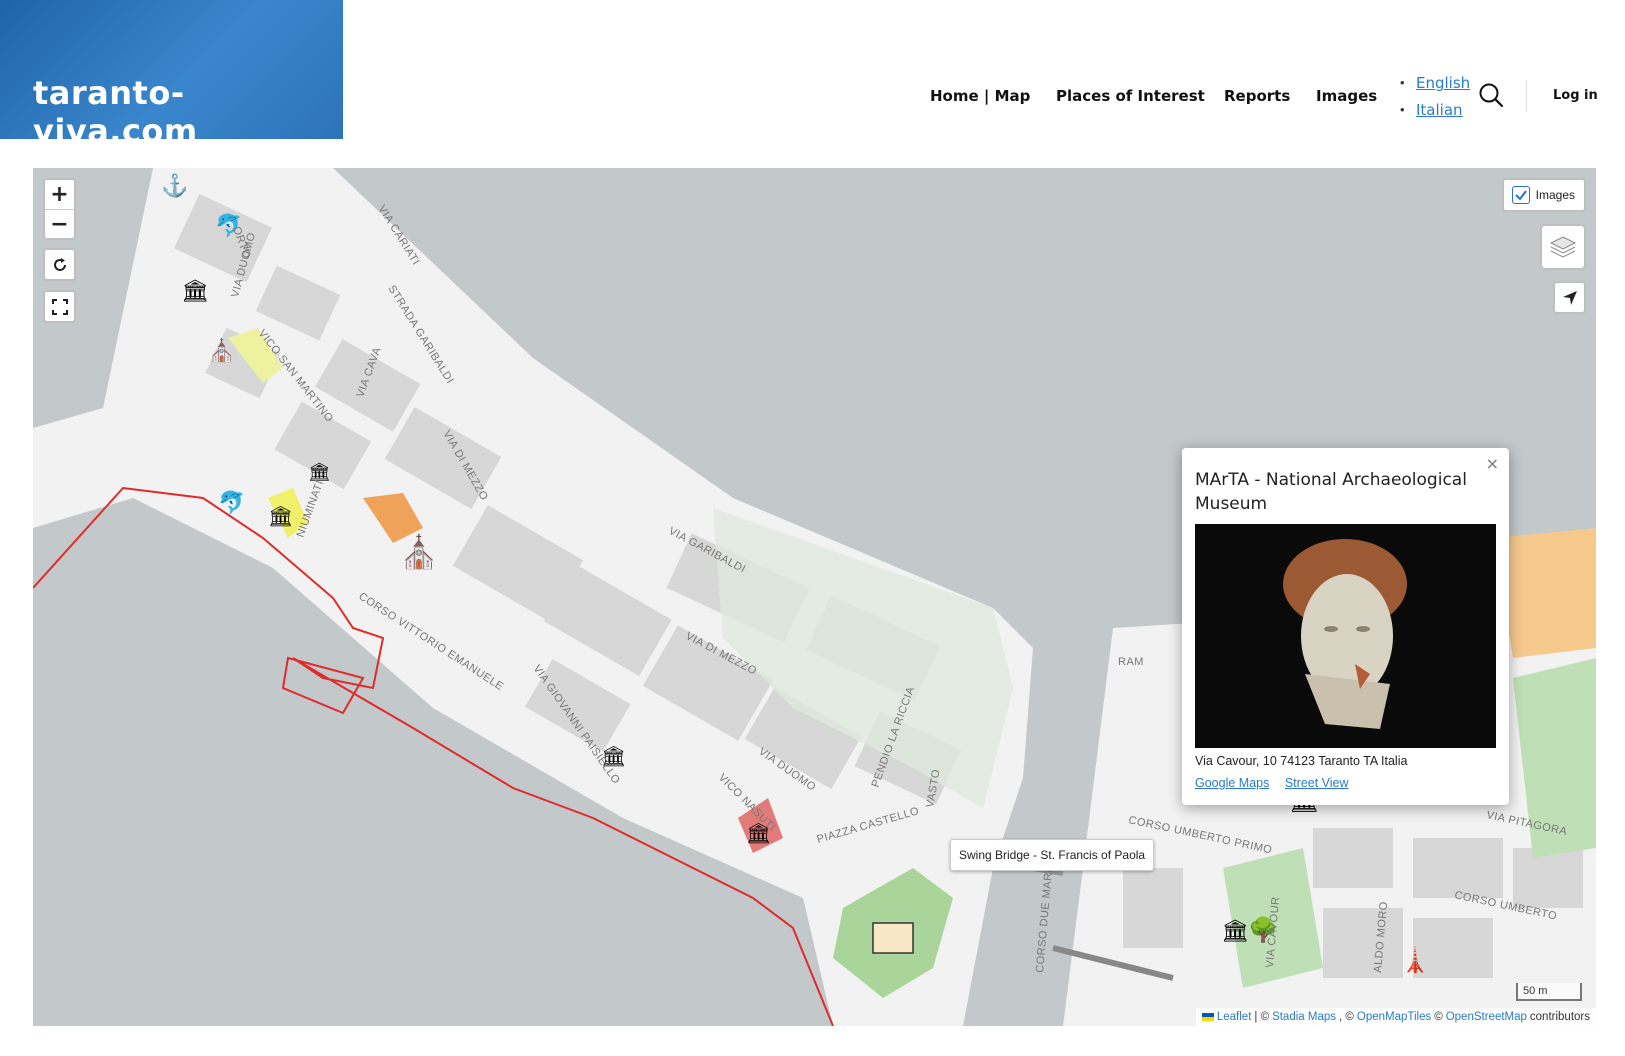  I want to click on museum-icon: 🏛, so click(195, 290).